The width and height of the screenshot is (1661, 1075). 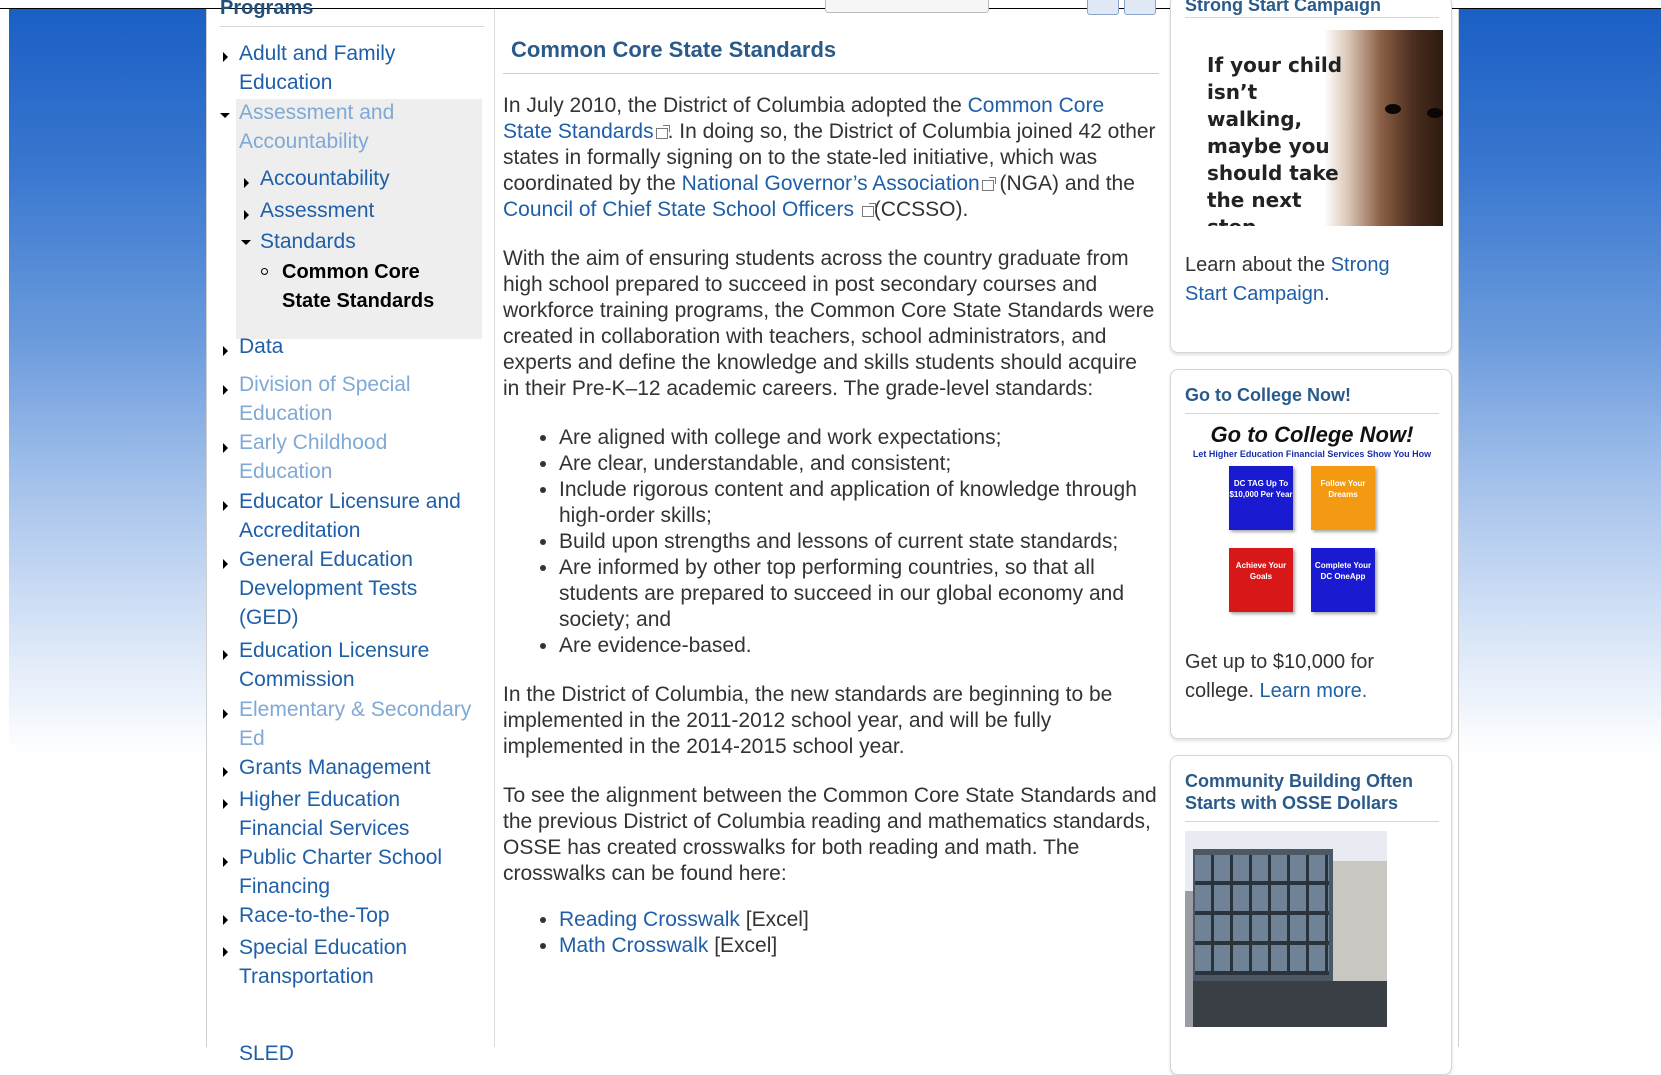 I want to click on strong-start-text: Learn about the Strong Start Campaign., so click(x=1310, y=280).